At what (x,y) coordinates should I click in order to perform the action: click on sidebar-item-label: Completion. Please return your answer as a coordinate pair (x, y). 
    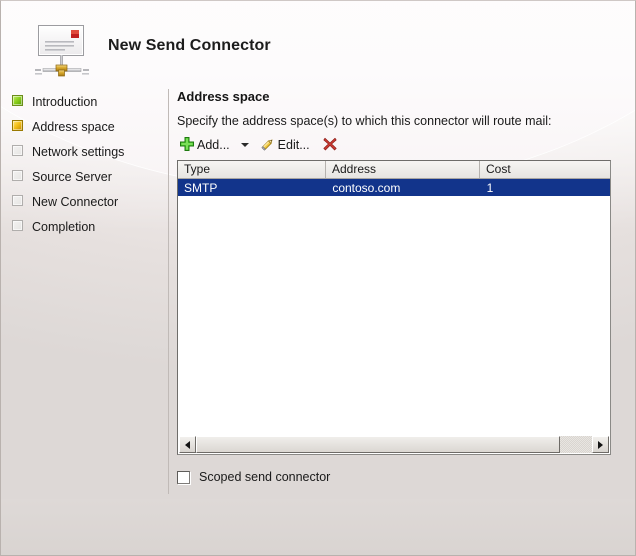
    Looking at the image, I should click on (64, 226).